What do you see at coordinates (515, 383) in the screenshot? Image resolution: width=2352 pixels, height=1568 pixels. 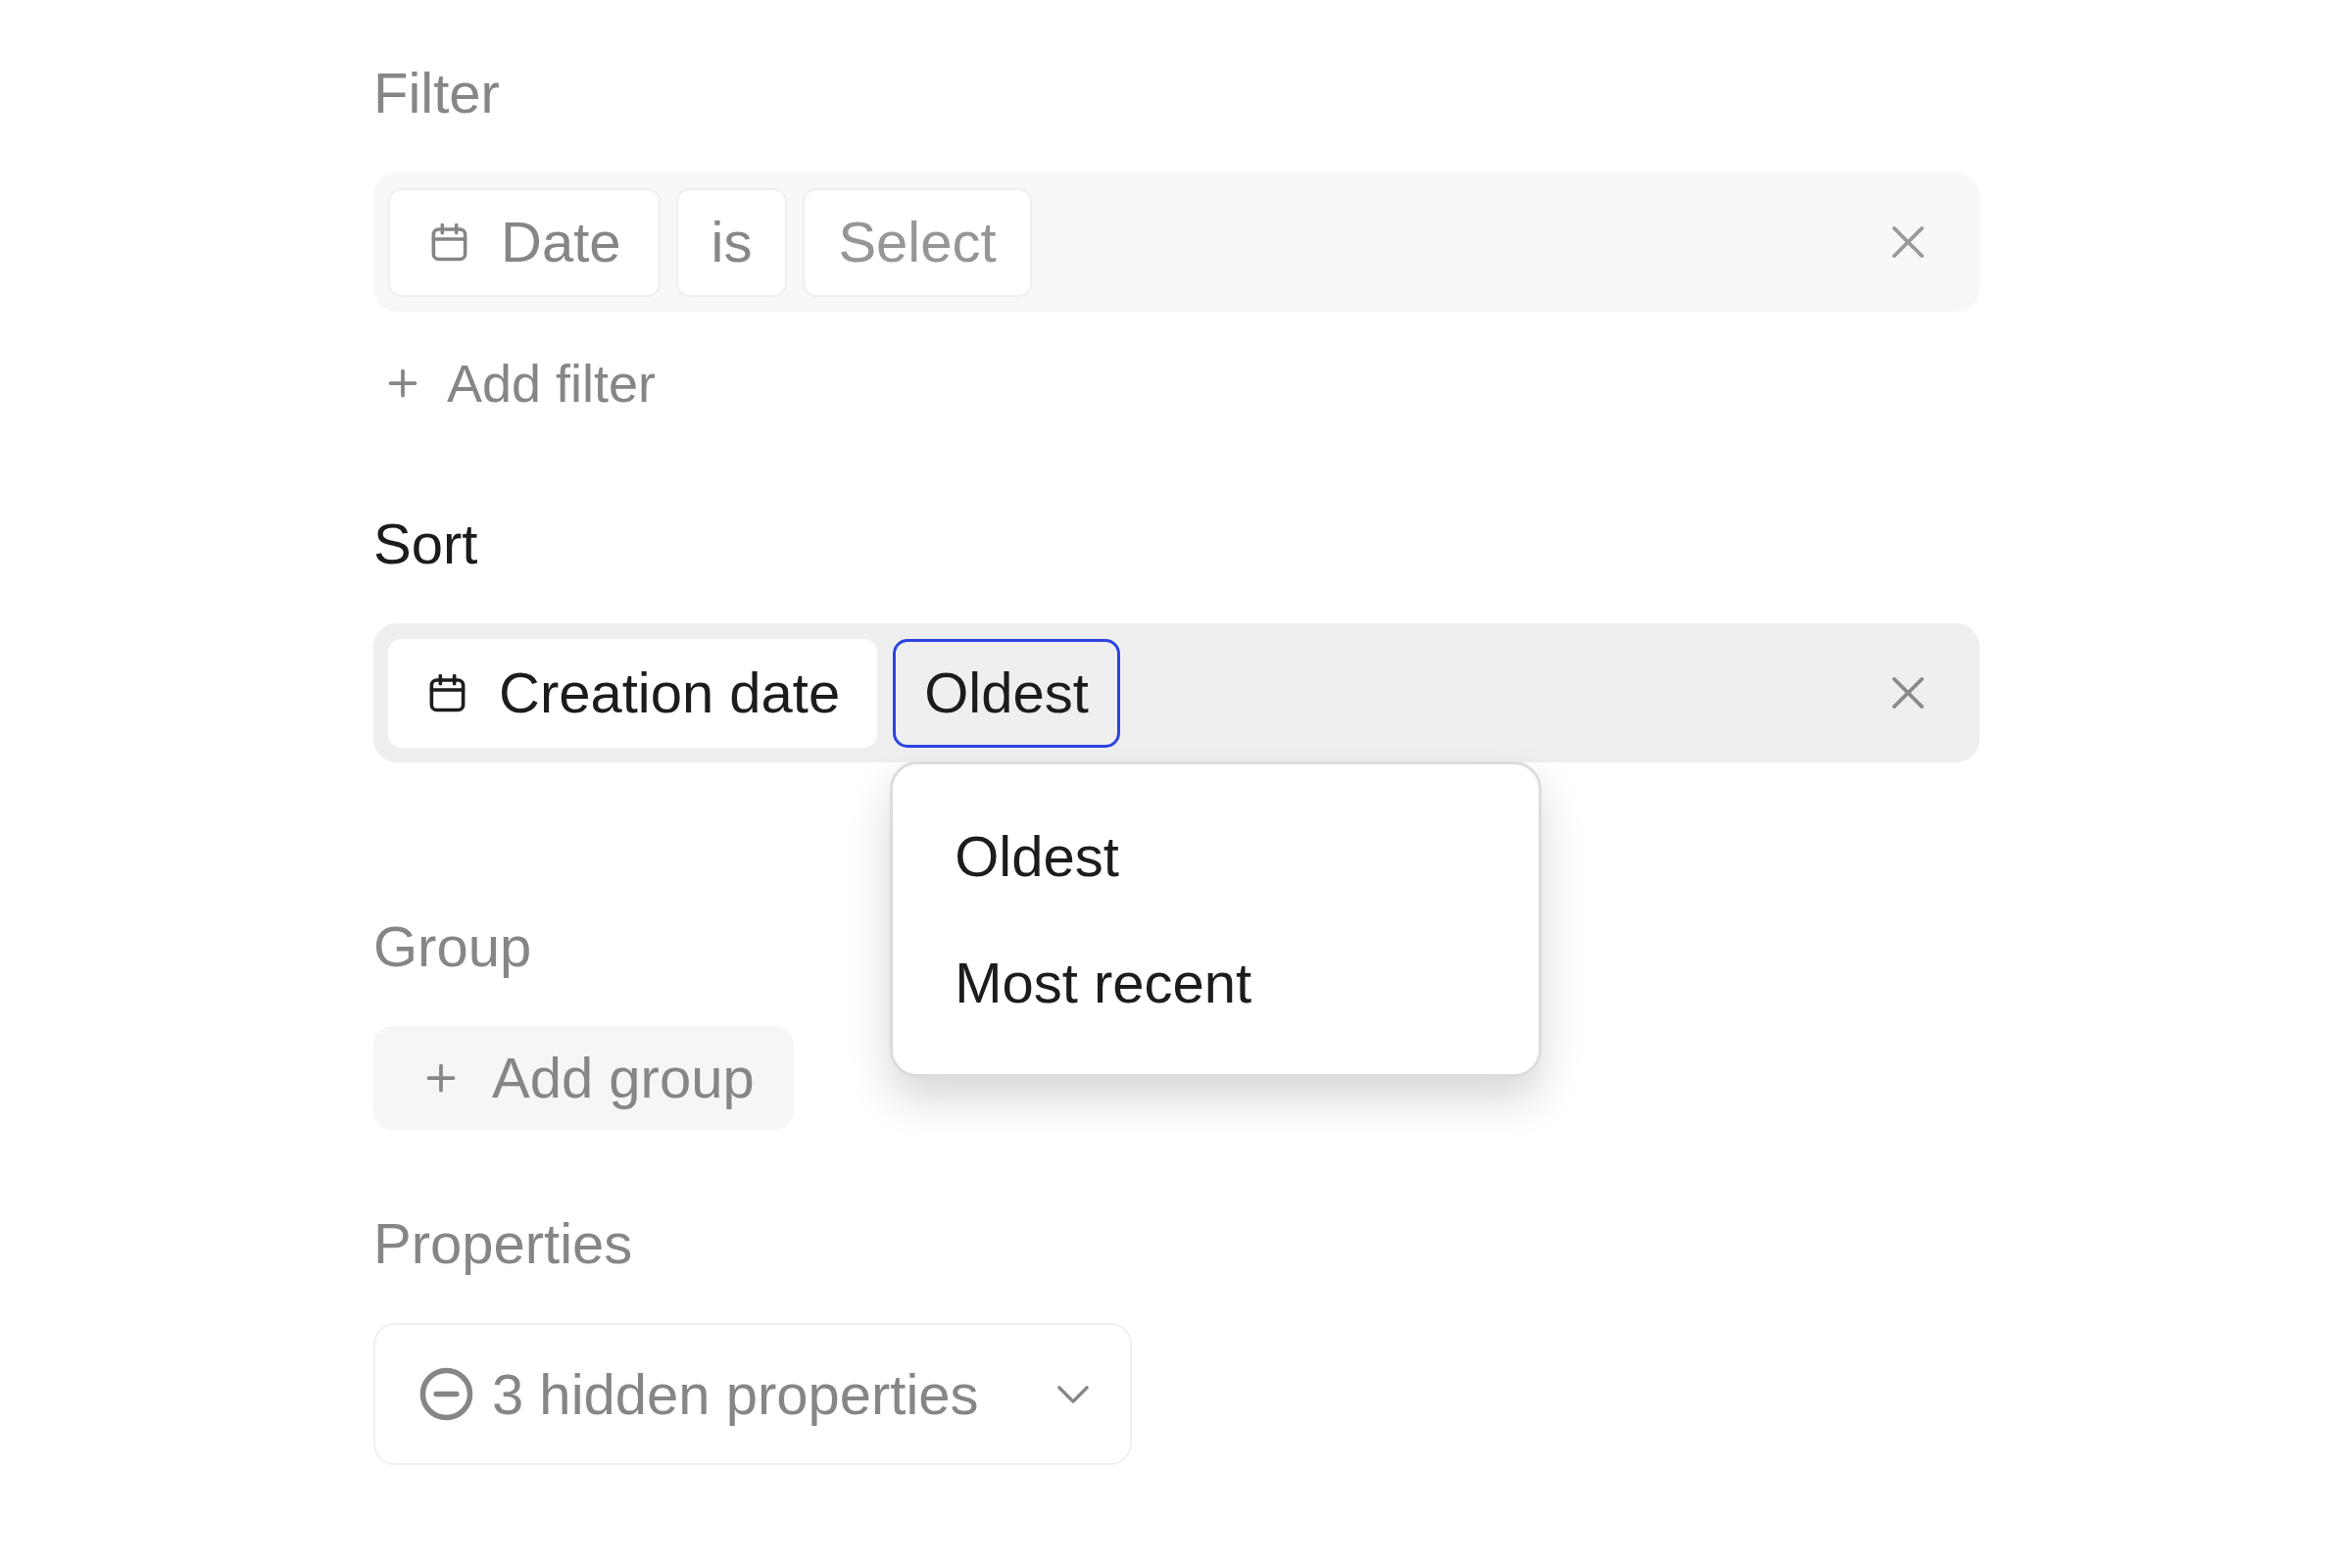 I see `add-filter-button: Add filter` at bounding box center [515, 383].